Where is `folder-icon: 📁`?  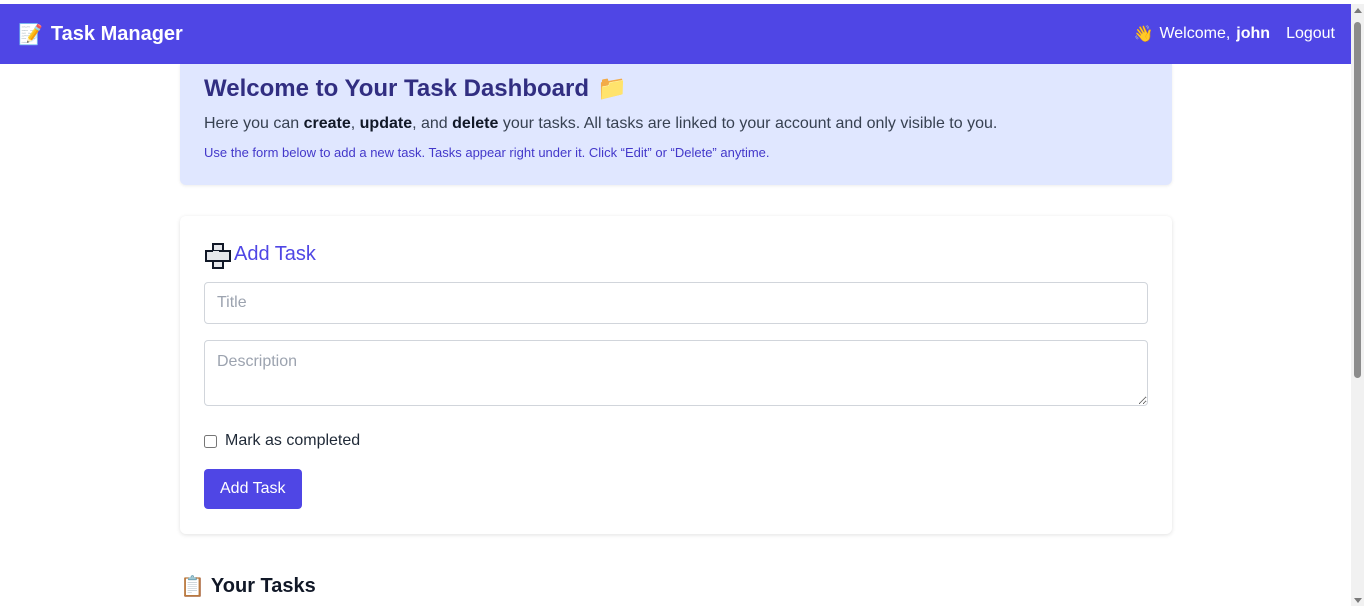 folder-icon: 📁 is located at coordinates (611, 88).